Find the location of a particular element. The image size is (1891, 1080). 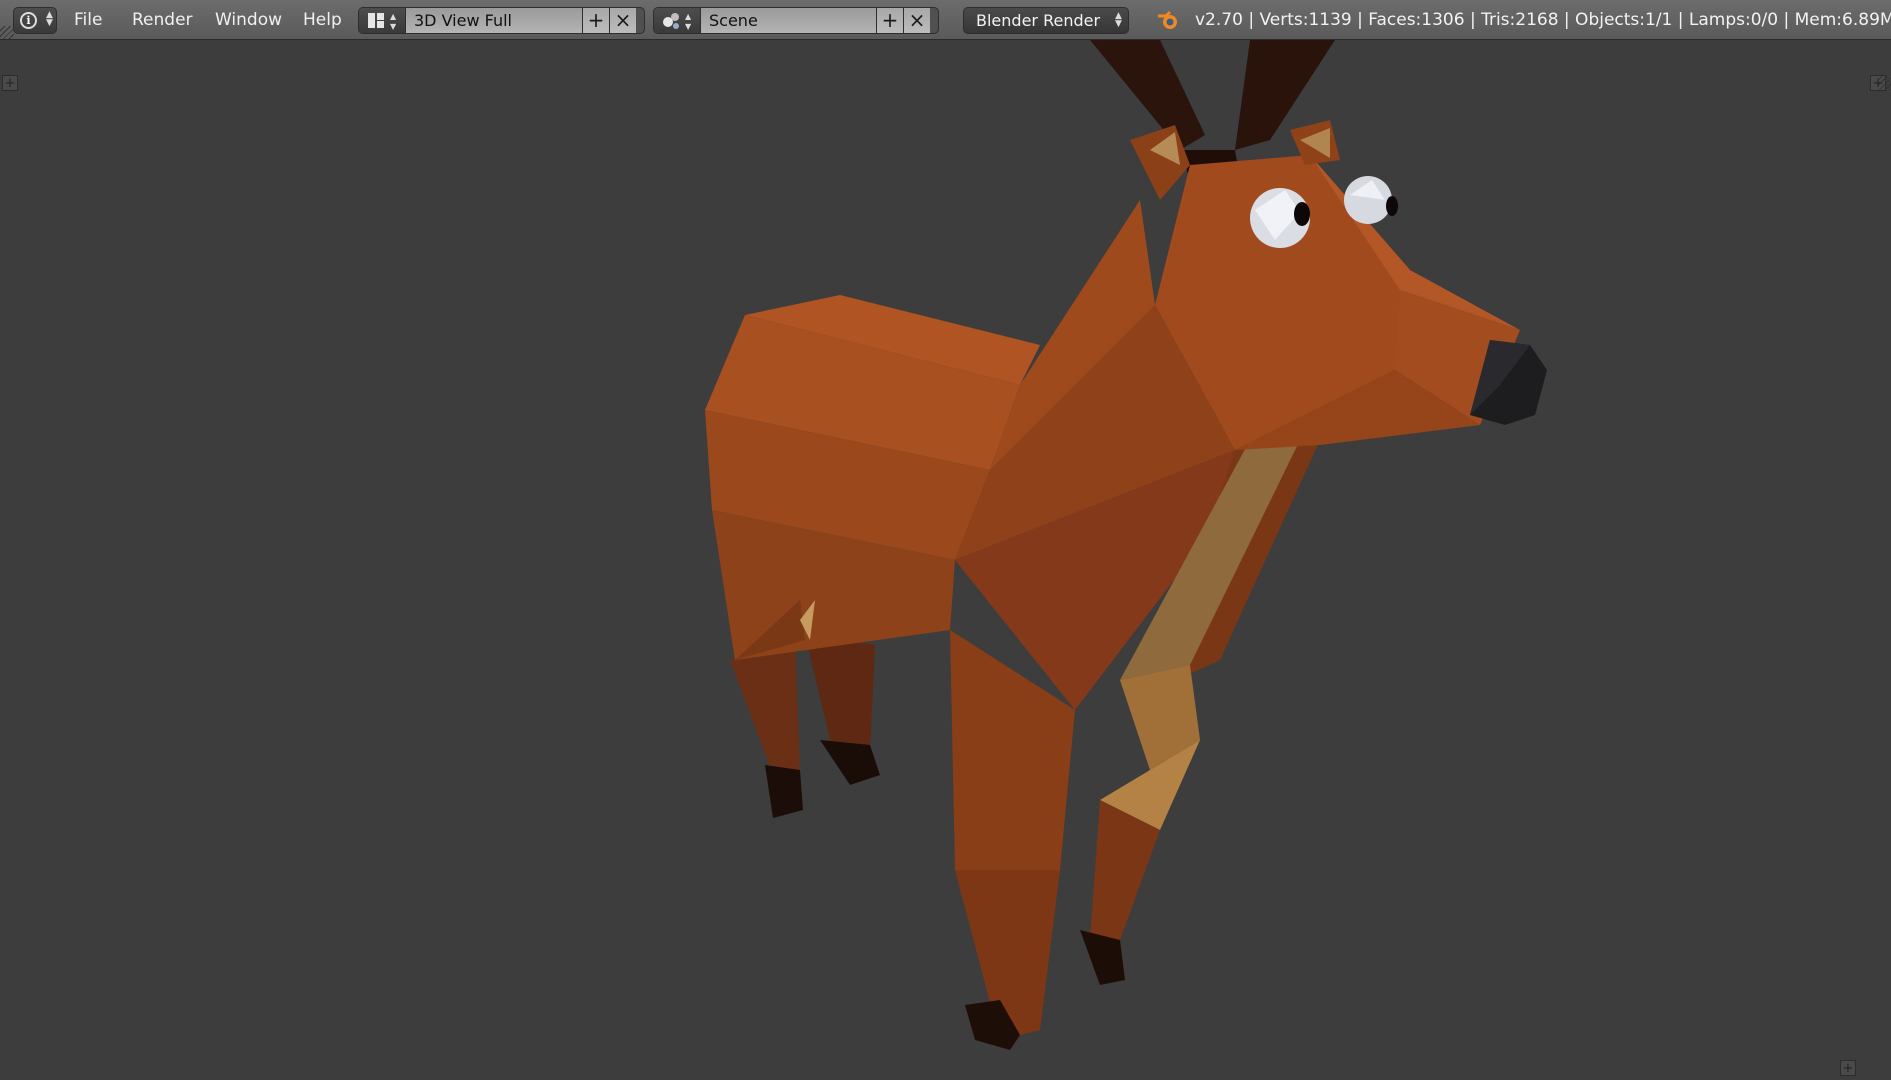

menu-render: Render is located at coordinates (162, 20).